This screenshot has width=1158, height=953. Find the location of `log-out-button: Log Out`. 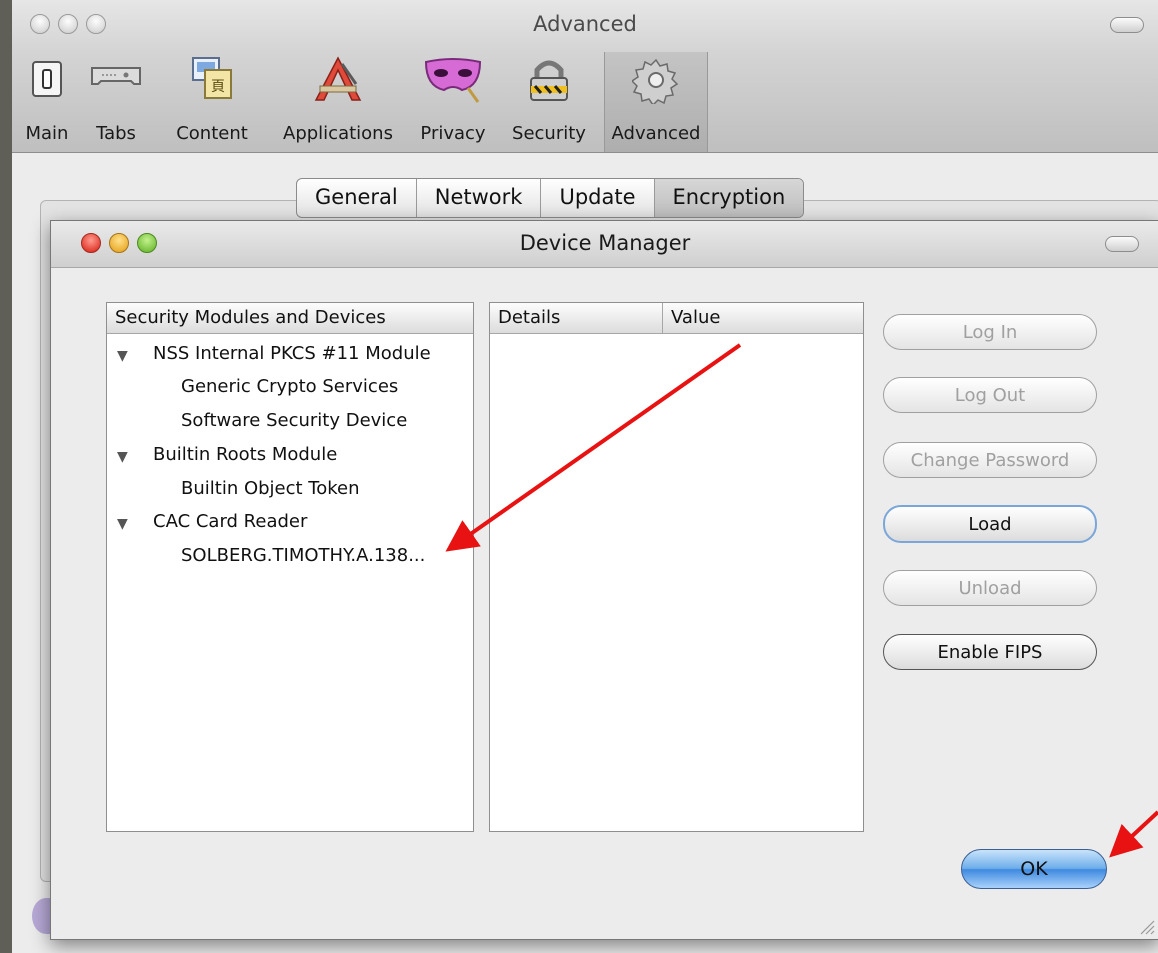

log-out-button: Log Out is located at coordinates (990, 395).